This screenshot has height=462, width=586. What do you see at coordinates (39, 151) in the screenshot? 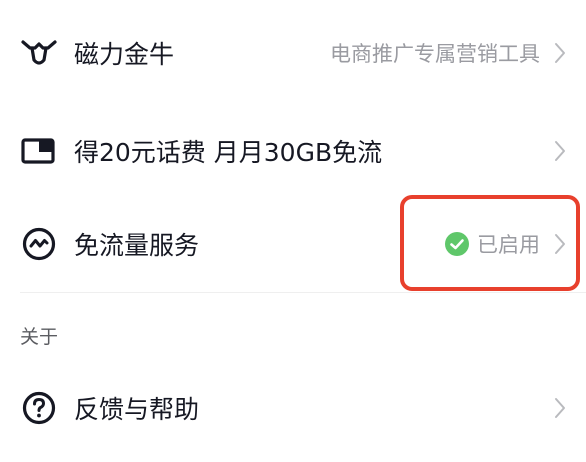
I see `sim-card-icon` at bounding box center [39, 151].